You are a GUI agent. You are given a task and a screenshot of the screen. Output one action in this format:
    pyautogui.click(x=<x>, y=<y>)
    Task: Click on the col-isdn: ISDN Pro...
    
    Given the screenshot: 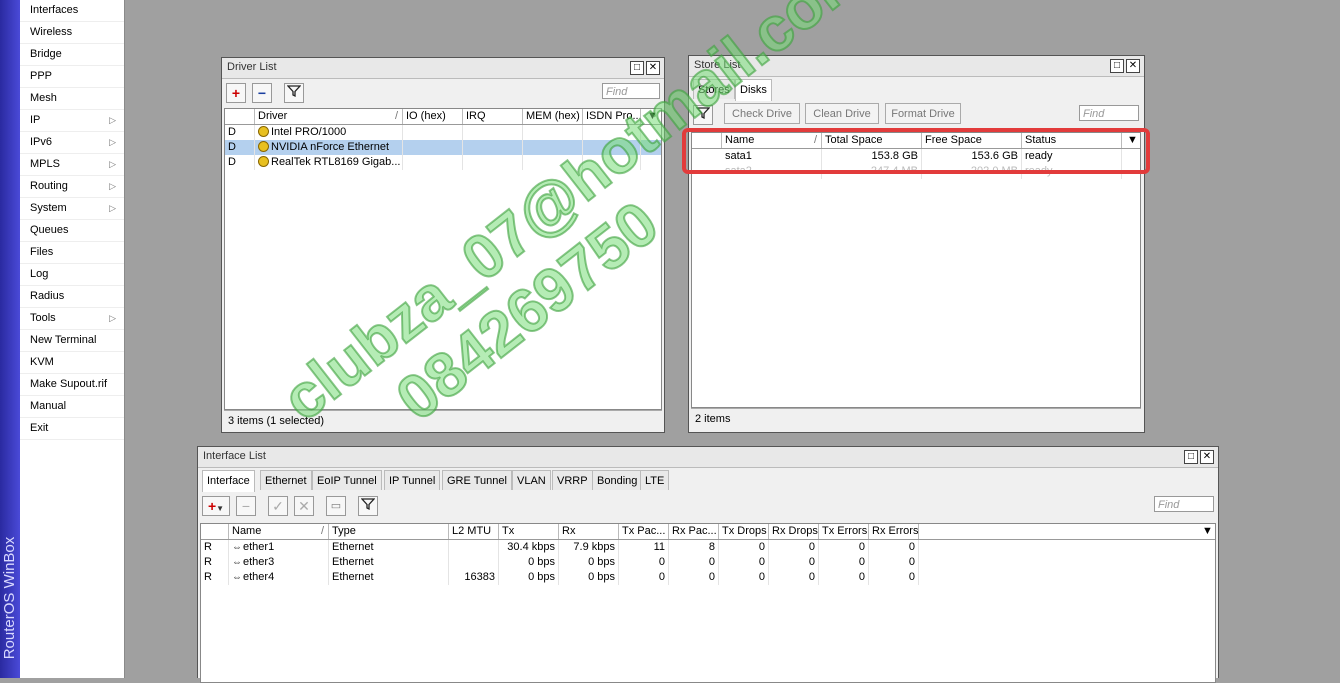 What is the action you would take?
    pyautogui.click(x=612, y=116)
    